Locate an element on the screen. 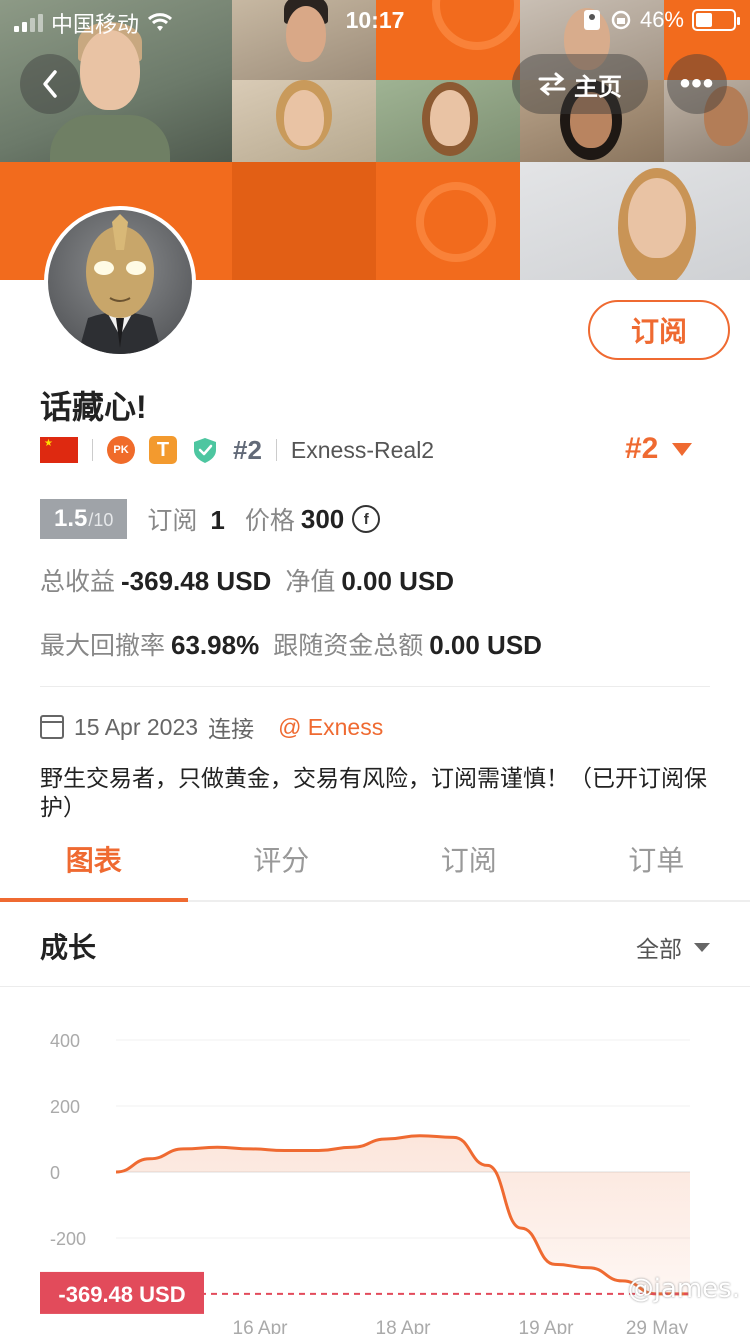 The width and height of the screenshot is (750, 1334). tab-rating: 评分 is located at coordinates (282, 862).